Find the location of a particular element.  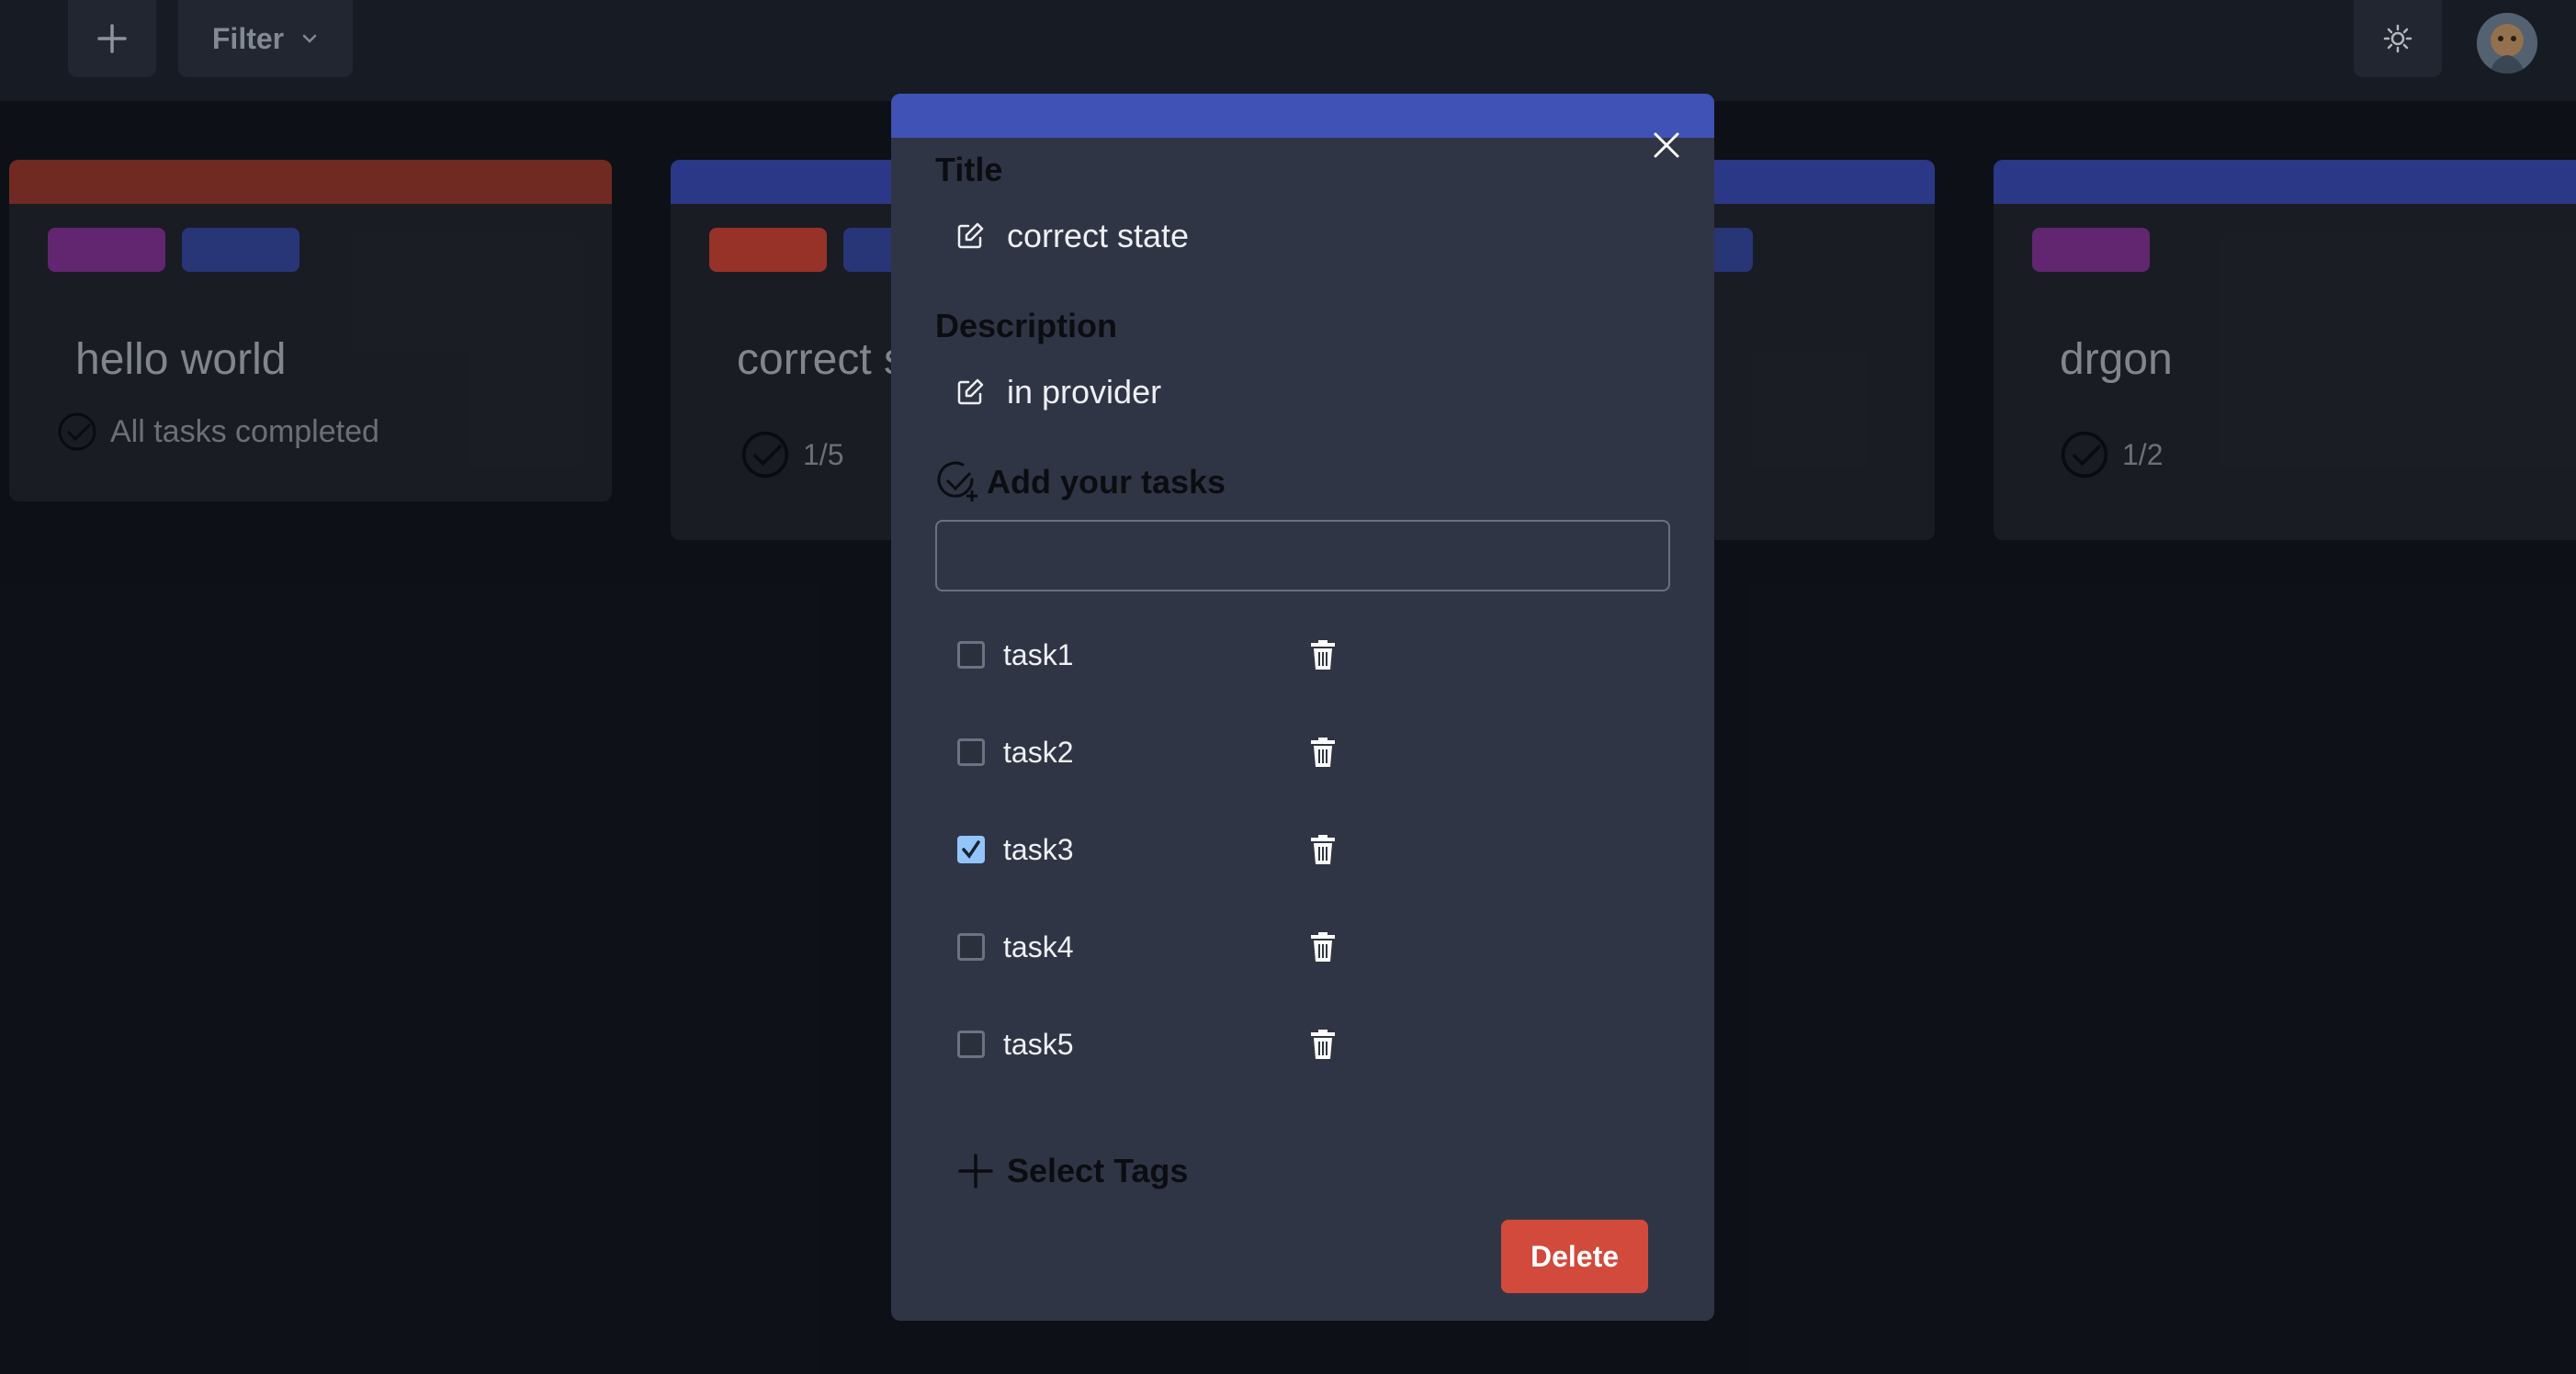

task-label: task4 is located at coordinates (1038, 946).